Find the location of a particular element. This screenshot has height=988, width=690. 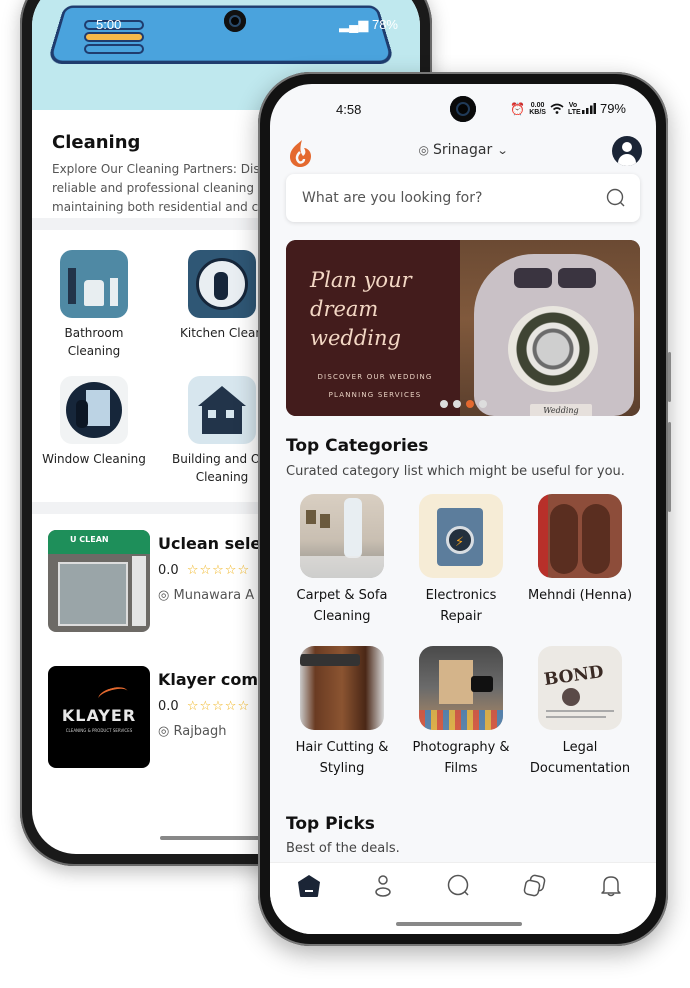

wifi-icon is located at coordinates (557, 108).